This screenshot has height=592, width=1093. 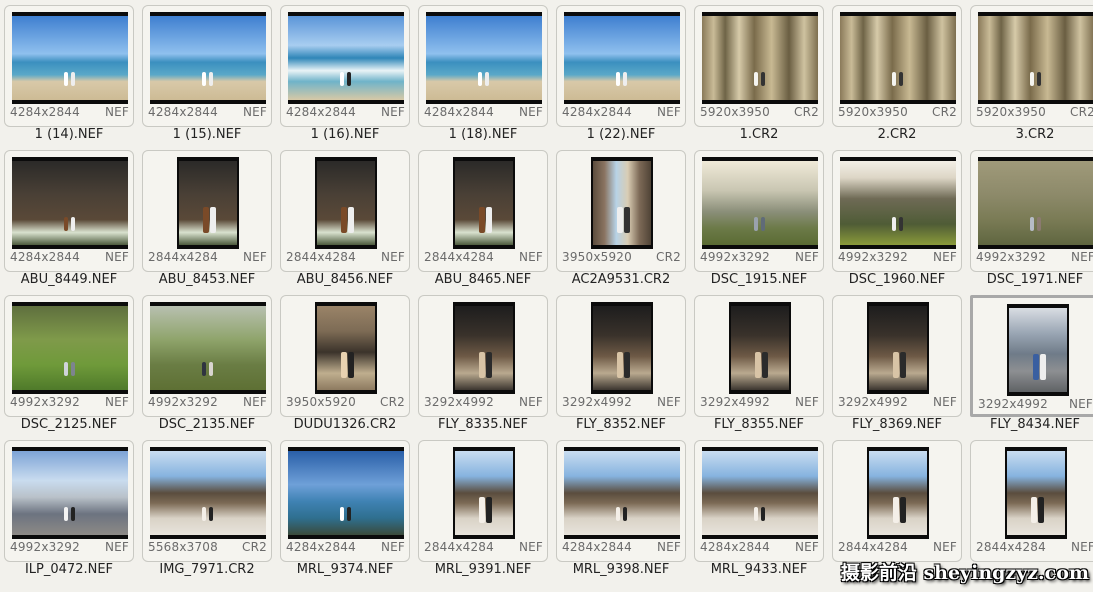 I want to click on file-name: 1 (14).NEF, so click(x=69, y=134).